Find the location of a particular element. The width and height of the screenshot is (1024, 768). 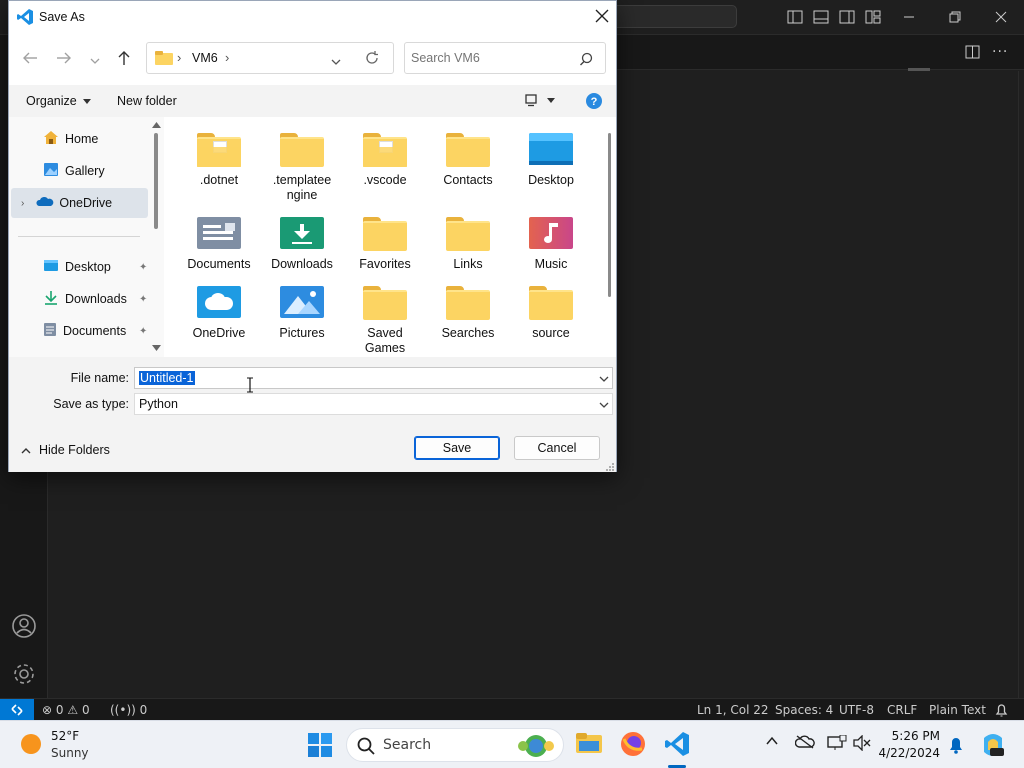

onedrive-offline-icon is located at coordinates (804, 743).